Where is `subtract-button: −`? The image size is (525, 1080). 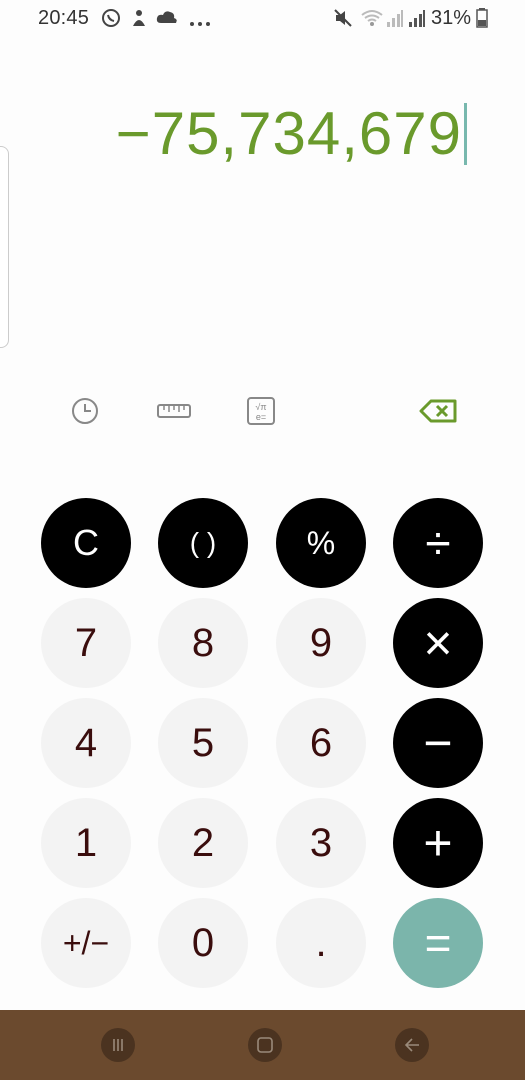 subtract-button: − is located at coordinates (438, 743).